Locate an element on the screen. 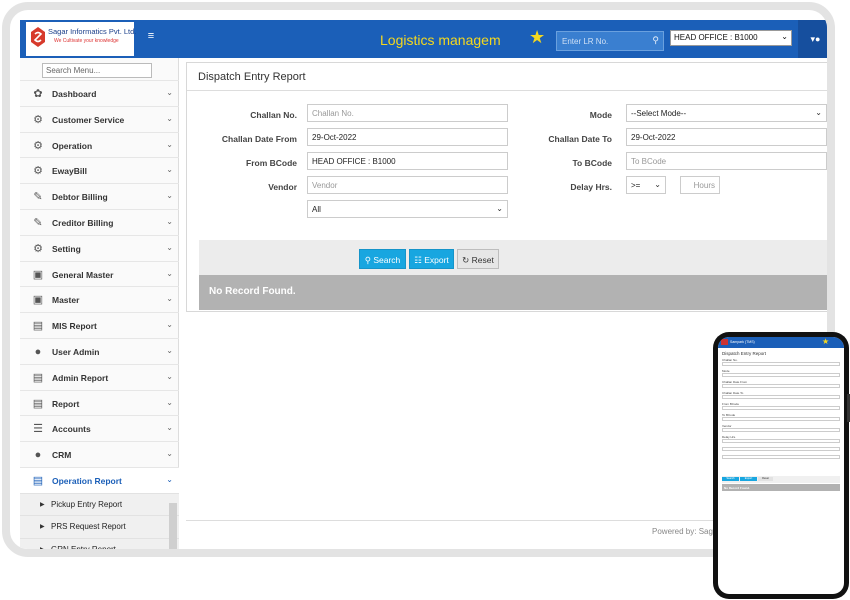 The width and height of the screenshot is (850, 600). challan-date-to-label: Challan Date To is located at coordinates (580, 139).